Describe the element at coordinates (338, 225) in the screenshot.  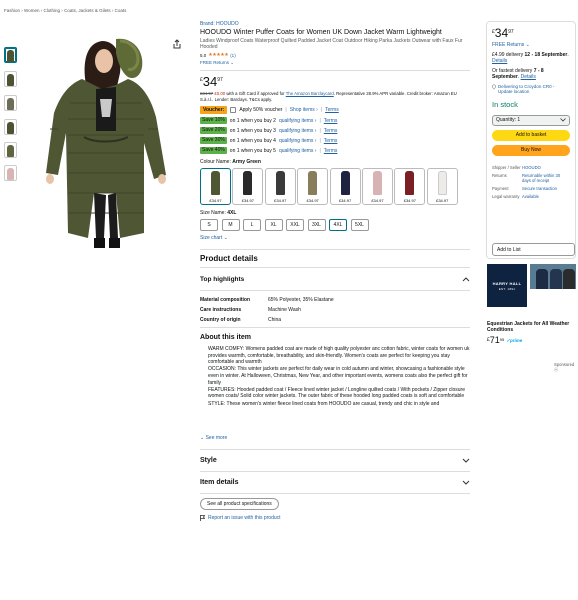
I see `size-option: 4XL` at that location.